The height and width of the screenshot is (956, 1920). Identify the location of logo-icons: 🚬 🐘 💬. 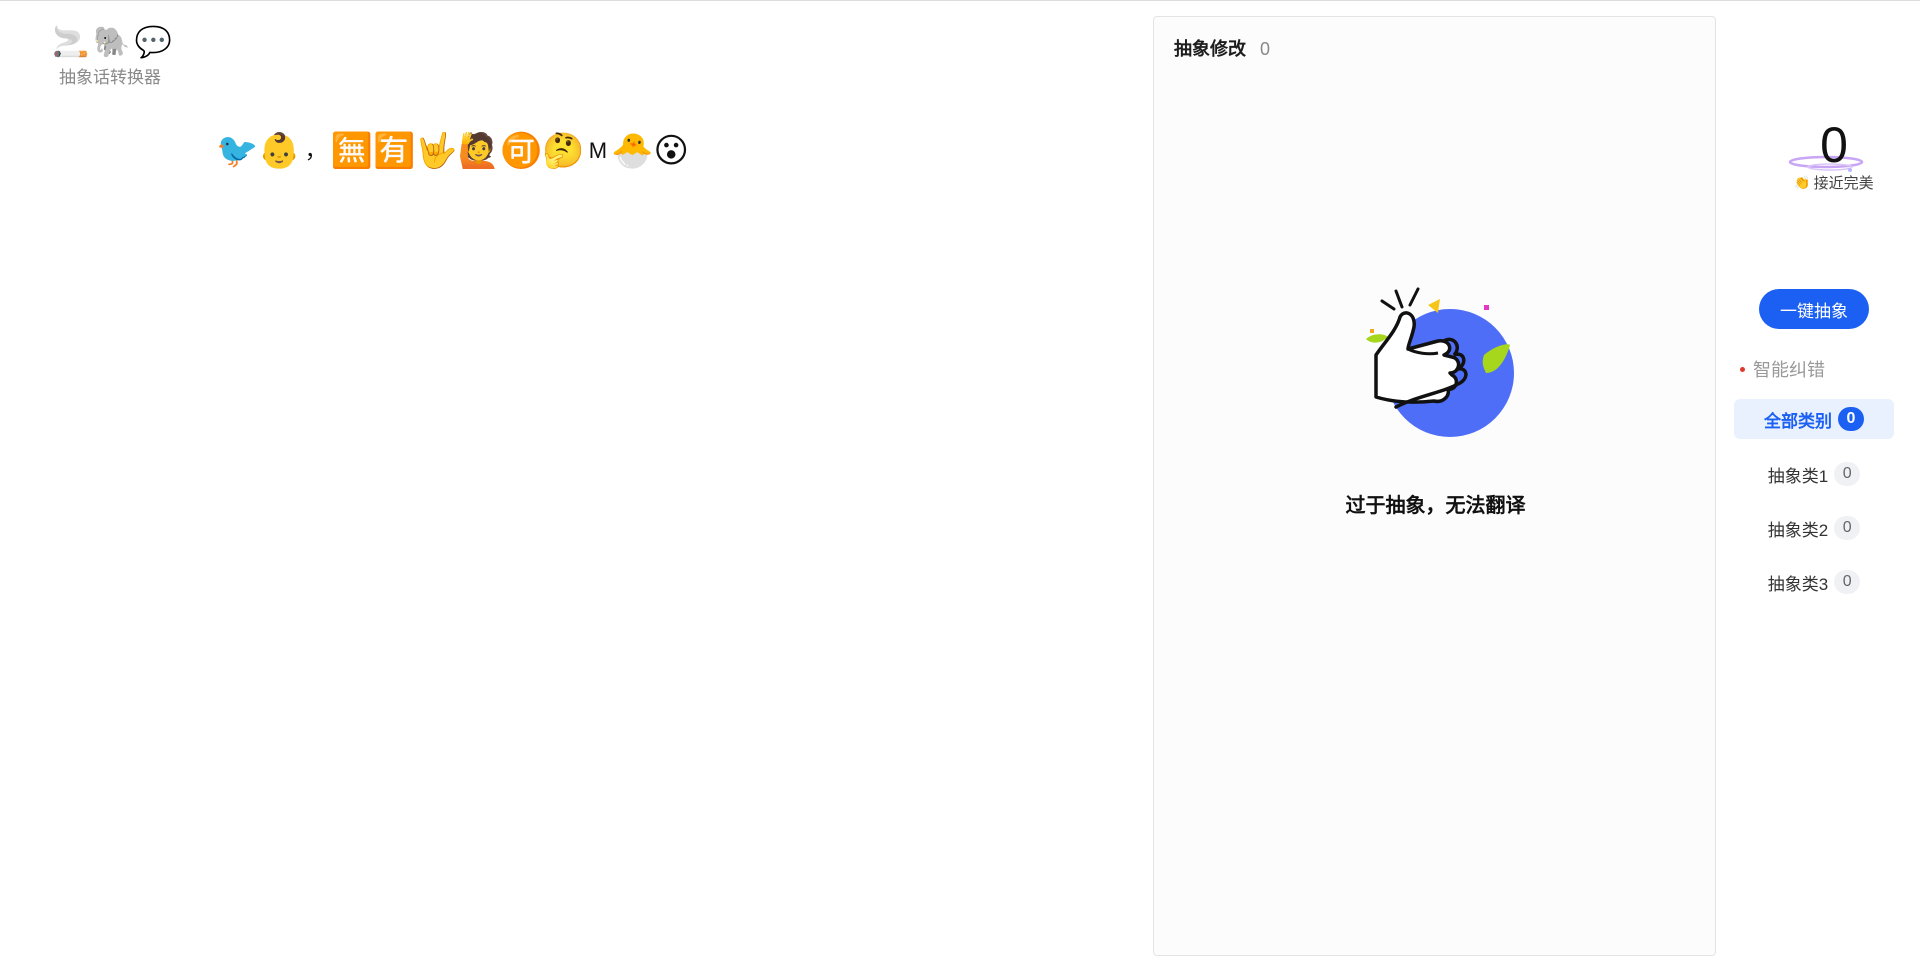
(113, 43).